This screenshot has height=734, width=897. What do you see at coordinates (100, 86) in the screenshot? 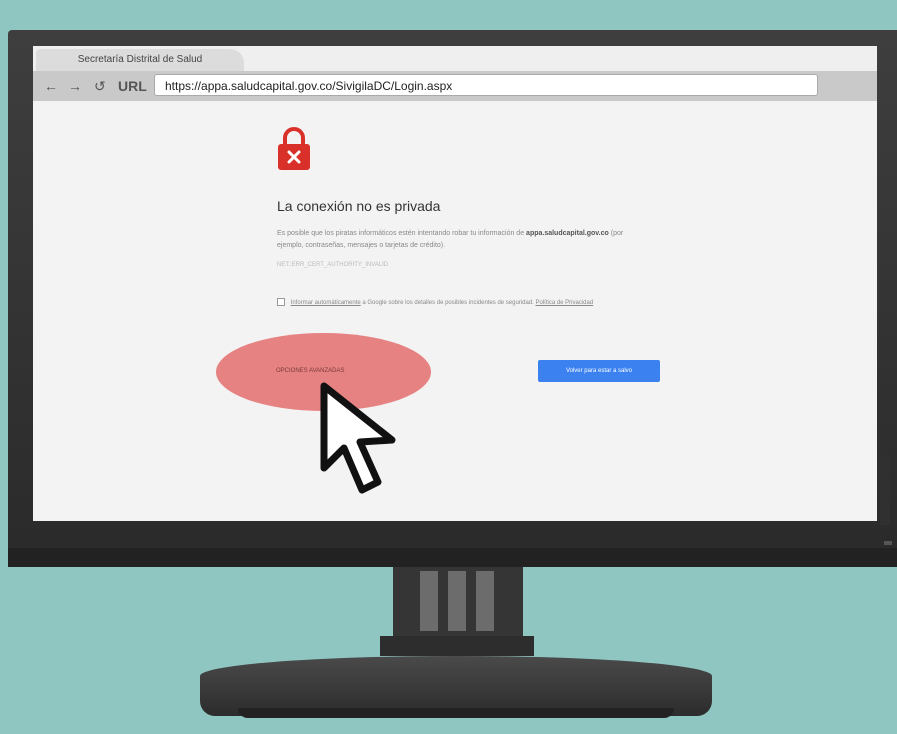
I see `reload-icon: ↺` at bounding box center [100, 86].